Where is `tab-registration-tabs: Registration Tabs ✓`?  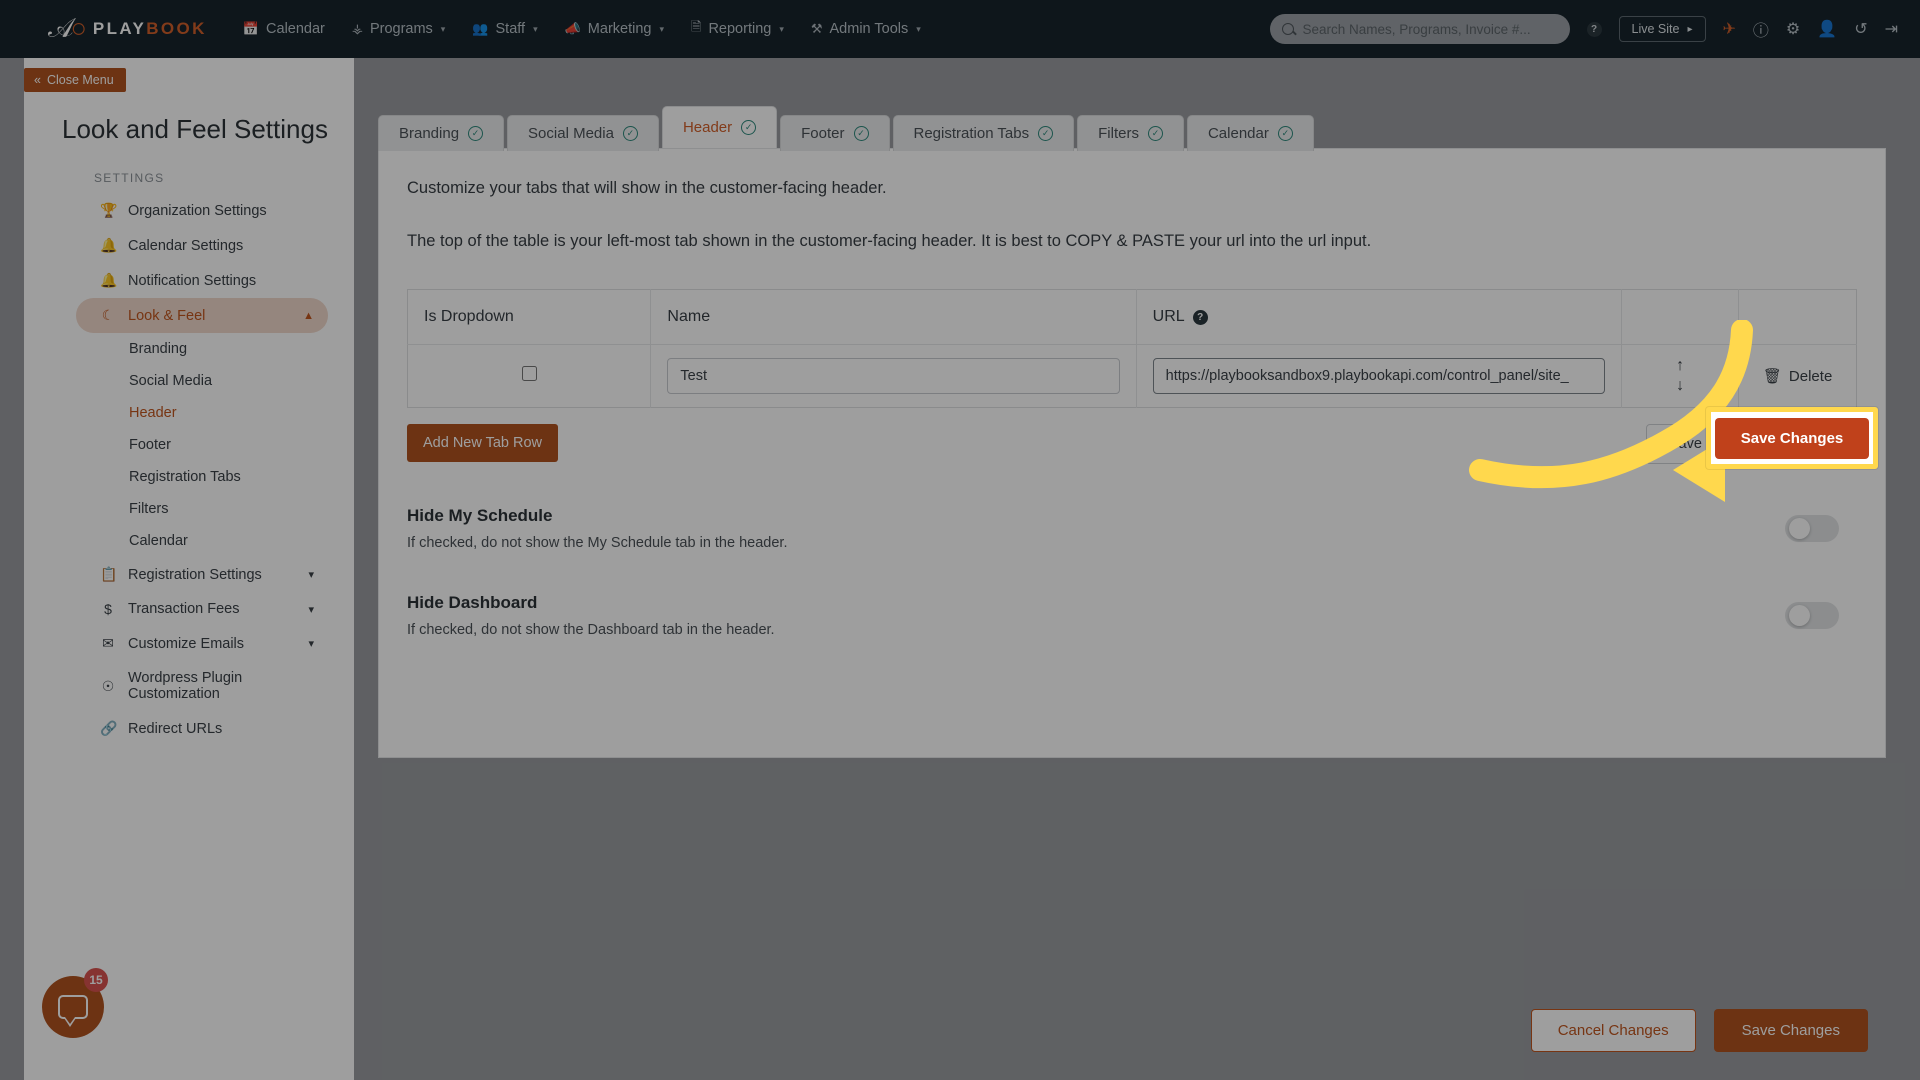 tab-registration-tabs: Registration Tabs ✓ is located at coordinates (983, 133).